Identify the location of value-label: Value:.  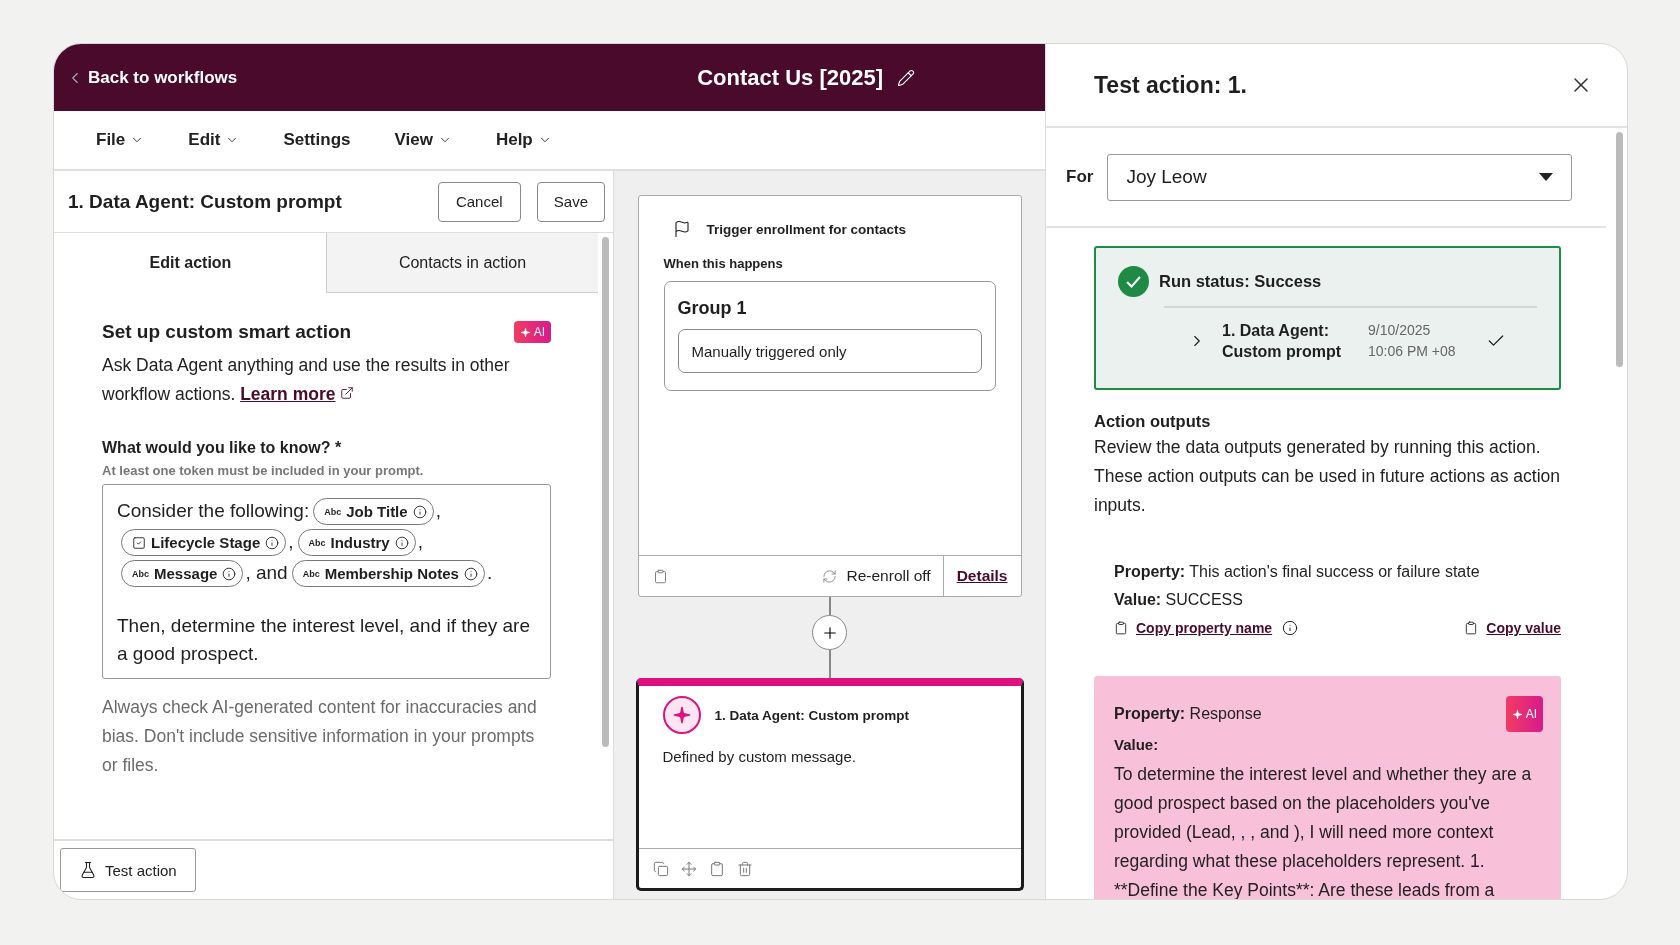
(1137, 745).